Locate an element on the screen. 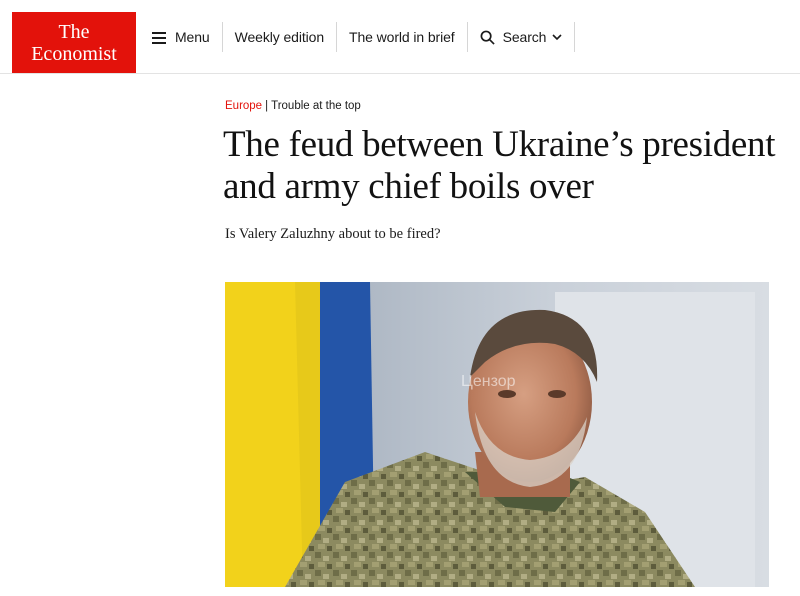 This screenshot has height=596, width=800. hamburger-icon is located at coordinates (159, 37).